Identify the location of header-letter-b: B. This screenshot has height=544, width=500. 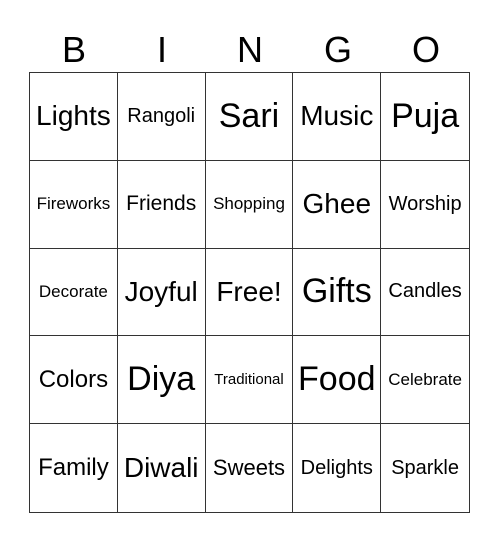
(73, 49).